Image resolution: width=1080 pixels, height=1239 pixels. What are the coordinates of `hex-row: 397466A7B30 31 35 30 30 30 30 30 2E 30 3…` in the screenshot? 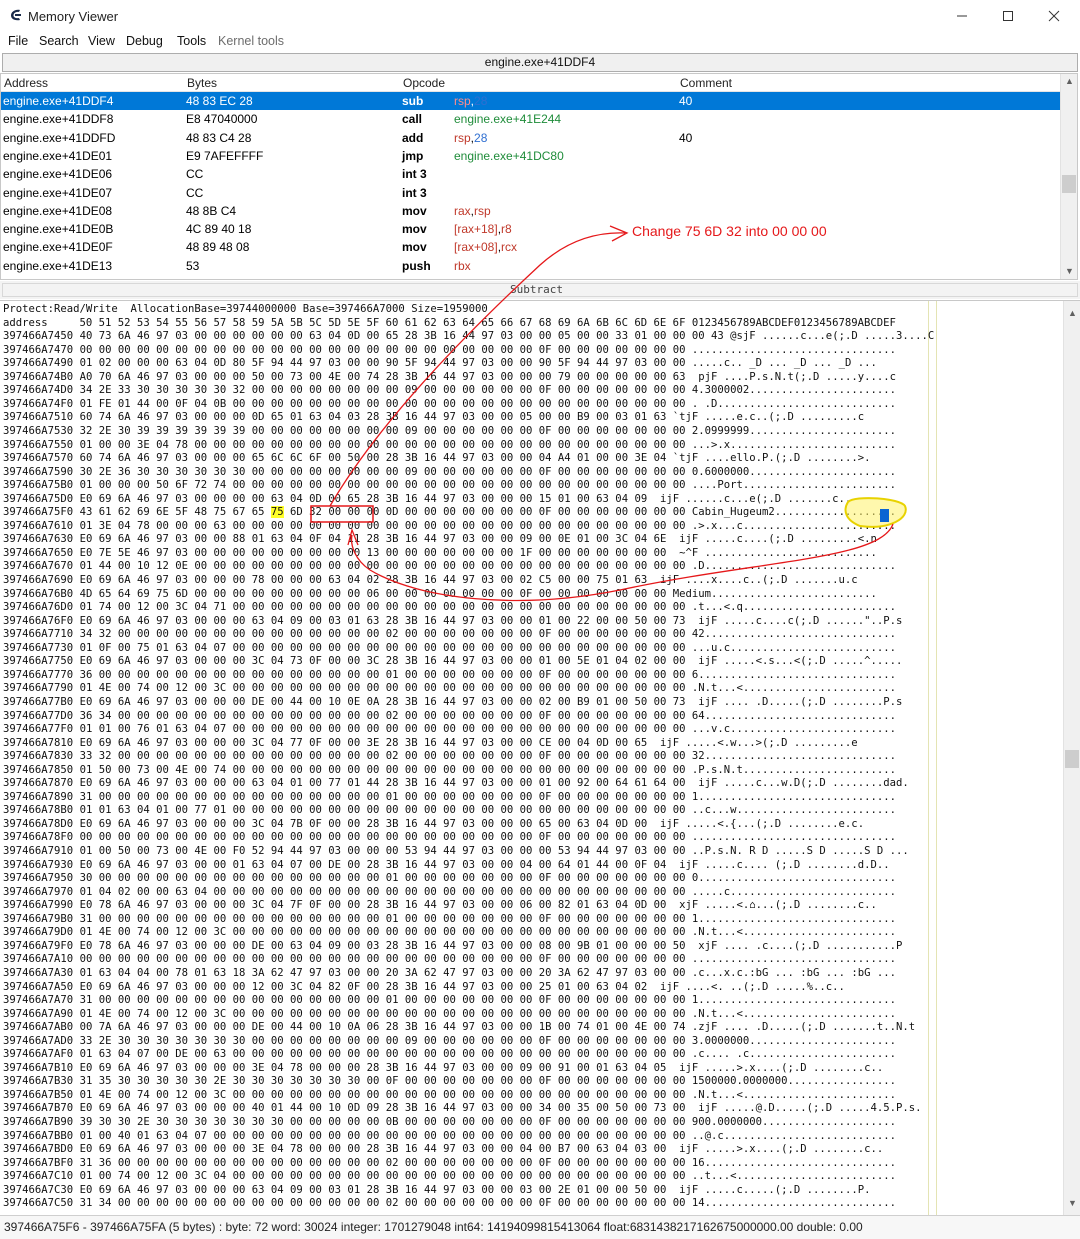 It's located at (449, 1082).